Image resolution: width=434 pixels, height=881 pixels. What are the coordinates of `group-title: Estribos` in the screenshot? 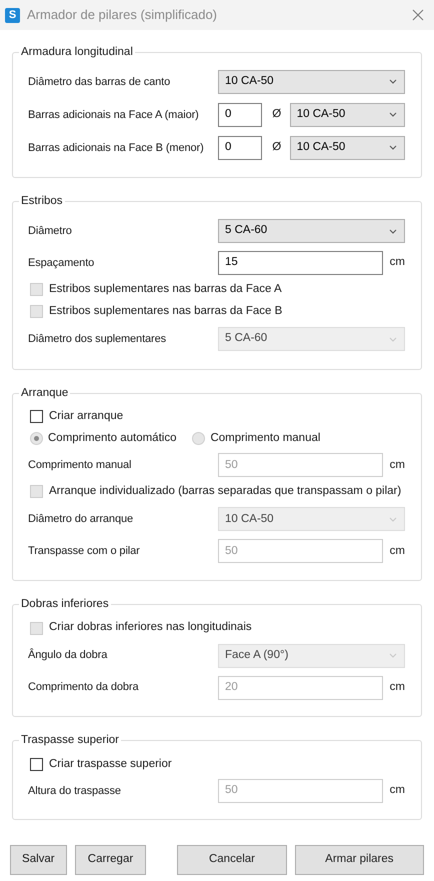 It's located at (42, 202).